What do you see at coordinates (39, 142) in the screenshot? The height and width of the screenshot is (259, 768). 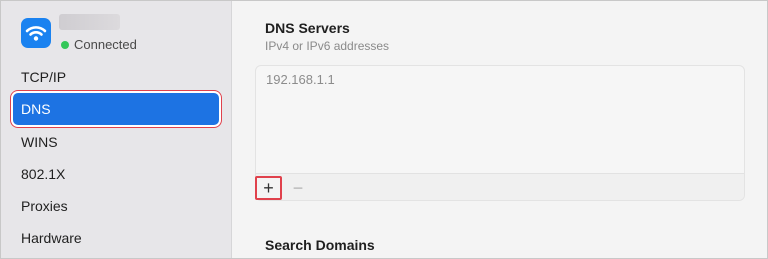 I see `sidebar-item-label: WINS` at bounding box center [39, 142].